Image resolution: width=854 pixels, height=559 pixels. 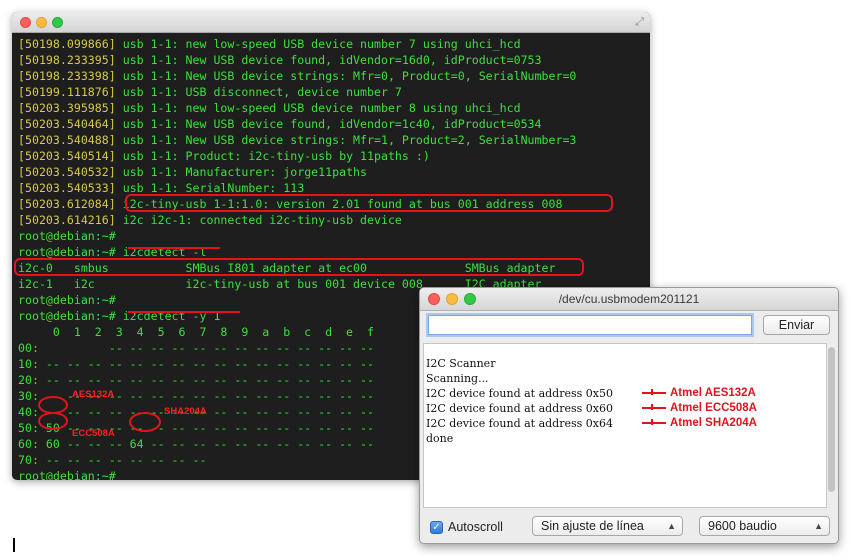 I want to click on timestamp: [50198.233395], so click(x=67, y=60).